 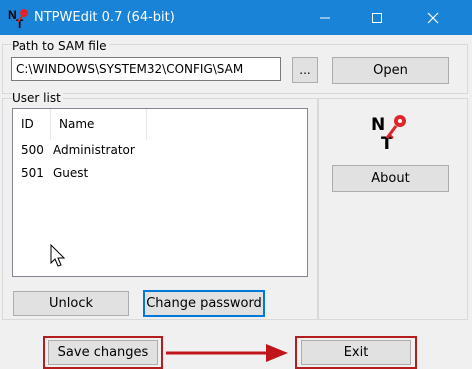 I want to click on user-id: 500, so click(x=32, y=150).